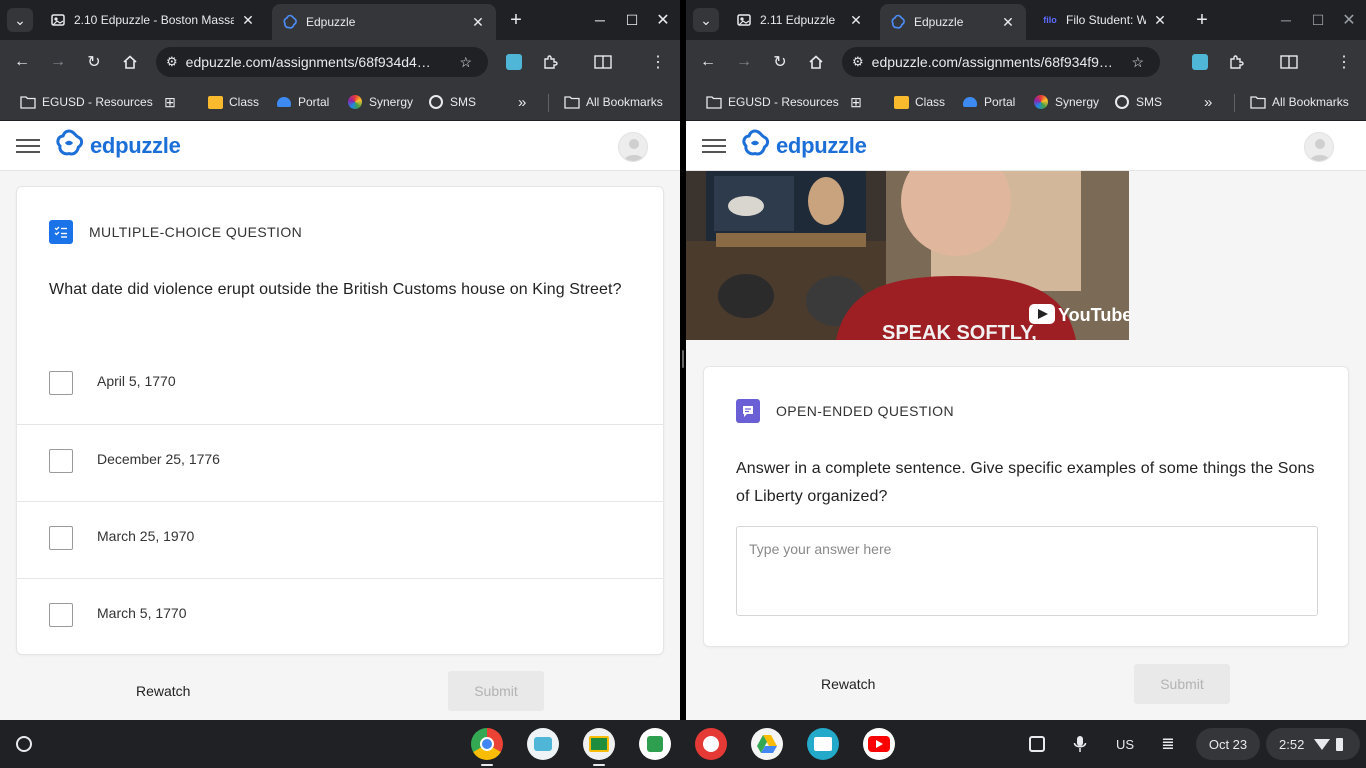 Image resolution: width=1366 pixels, height=768 pixels. What do you see at coordinates (28, 102) in the screenshot?
I see `folder-icon` at bounding box center [28, 102].